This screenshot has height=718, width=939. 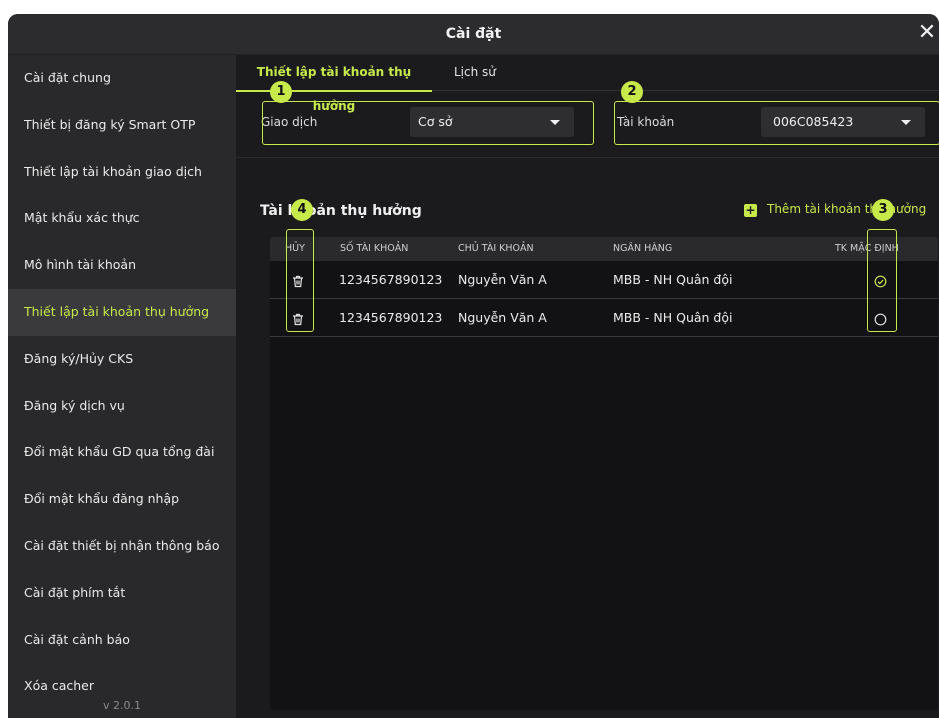 What do you see at coordinates (122, 359) in the screenshot?
I see `sidebar-item-cks: Đăng ký/Hủy CKS` at bounding box center [122, 359].